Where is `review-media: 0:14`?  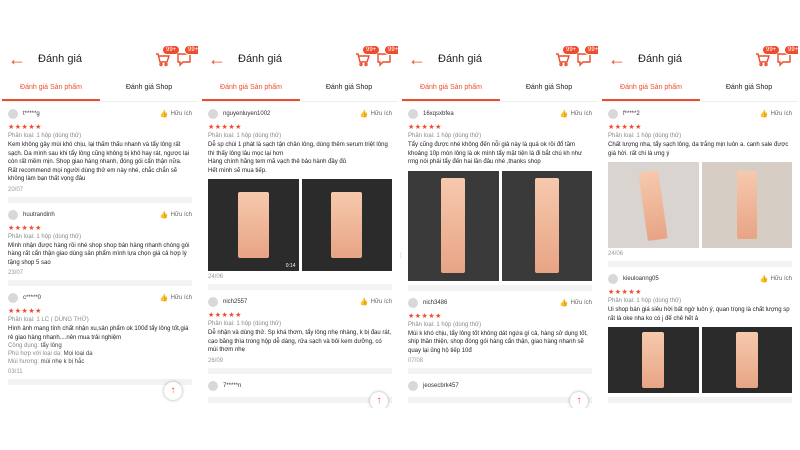
review-media: 0:14 is located at coordinates (300, 225).